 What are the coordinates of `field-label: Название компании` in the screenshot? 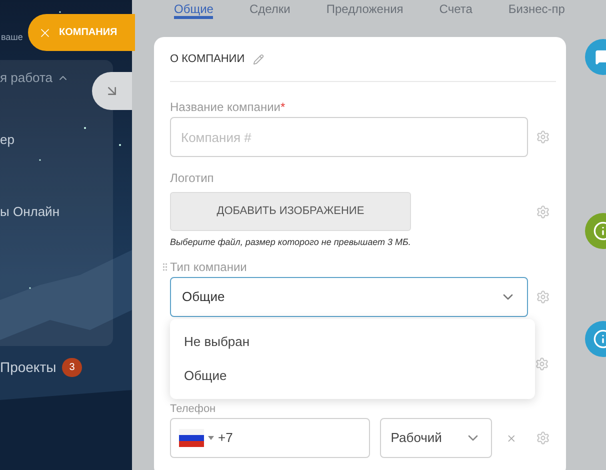 It's located at (225, 107).